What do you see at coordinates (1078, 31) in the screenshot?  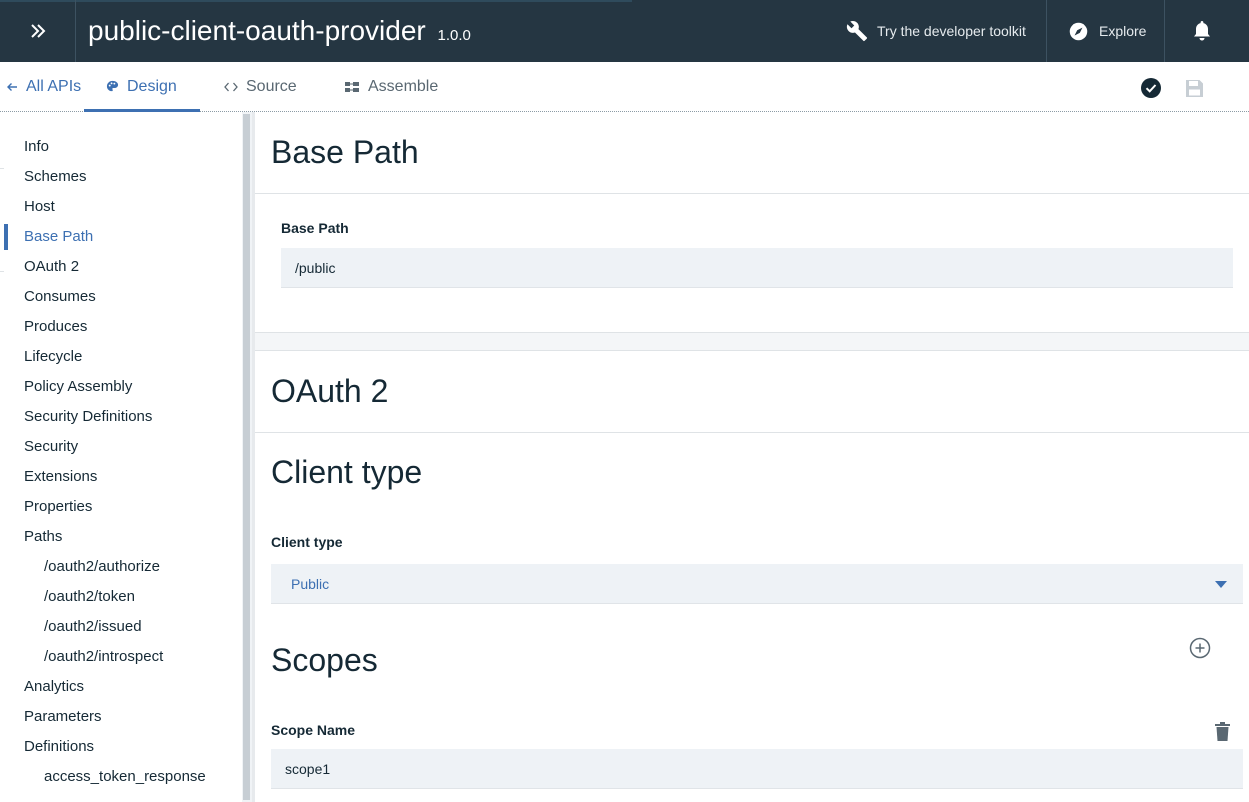 I see `compass-icon` at bounding box center [1078, 31].